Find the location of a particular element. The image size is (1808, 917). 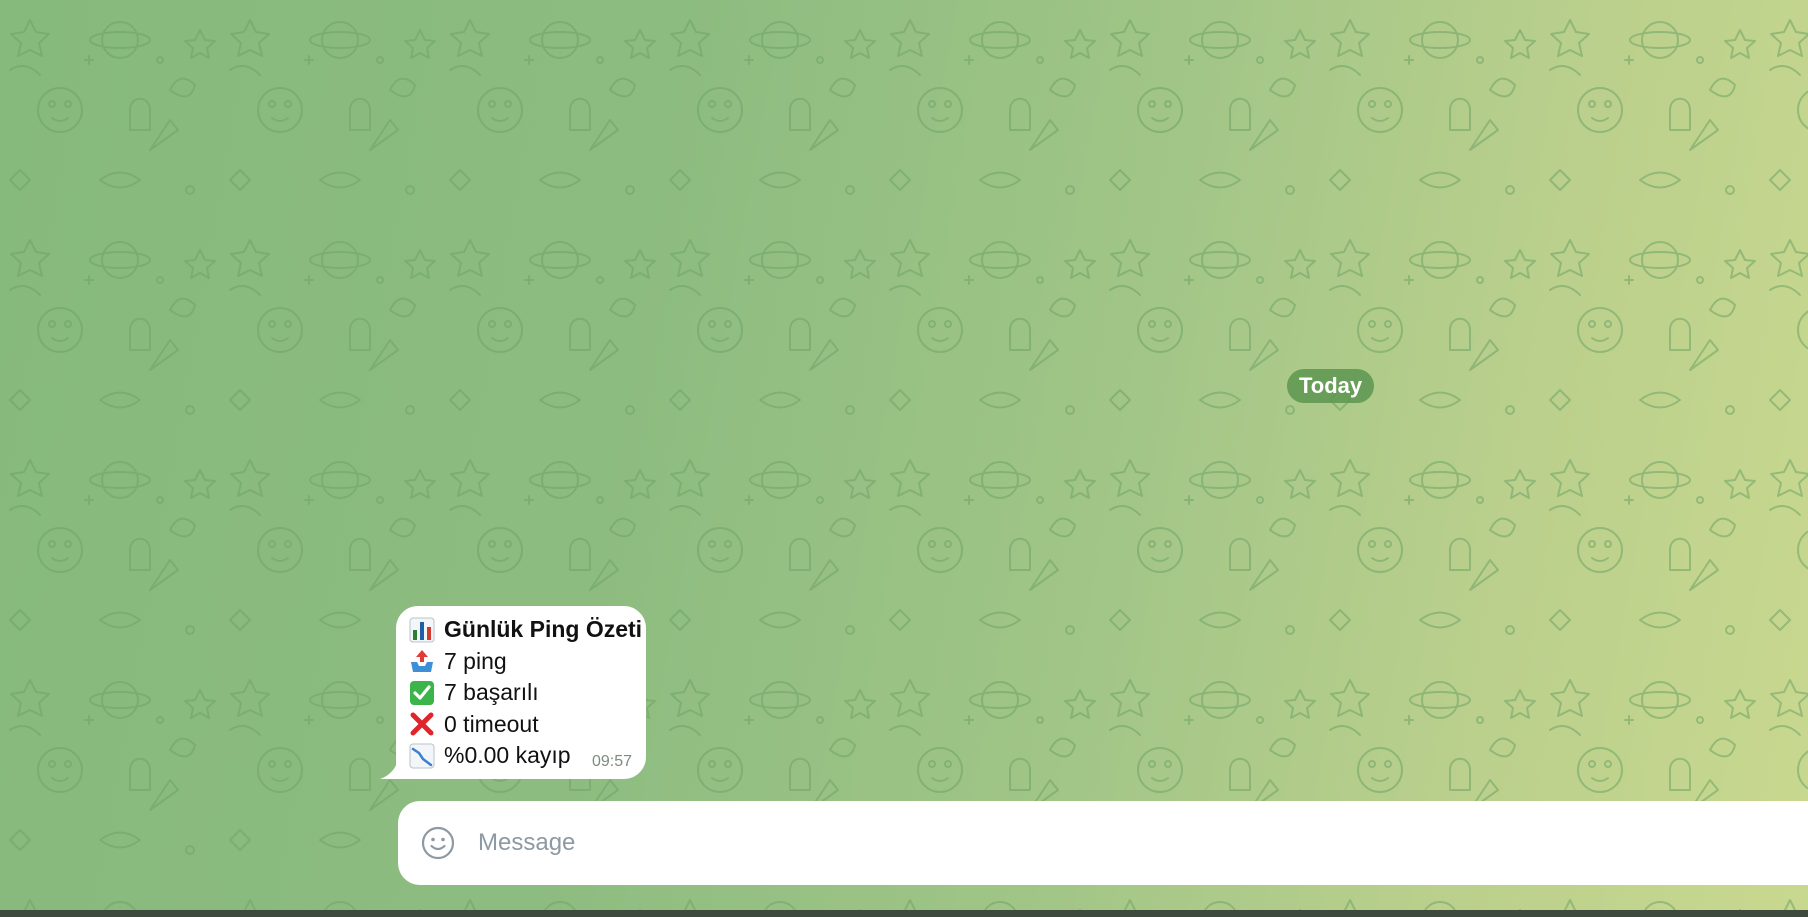

cross-mark-icon is located at coordinates (422, 724).